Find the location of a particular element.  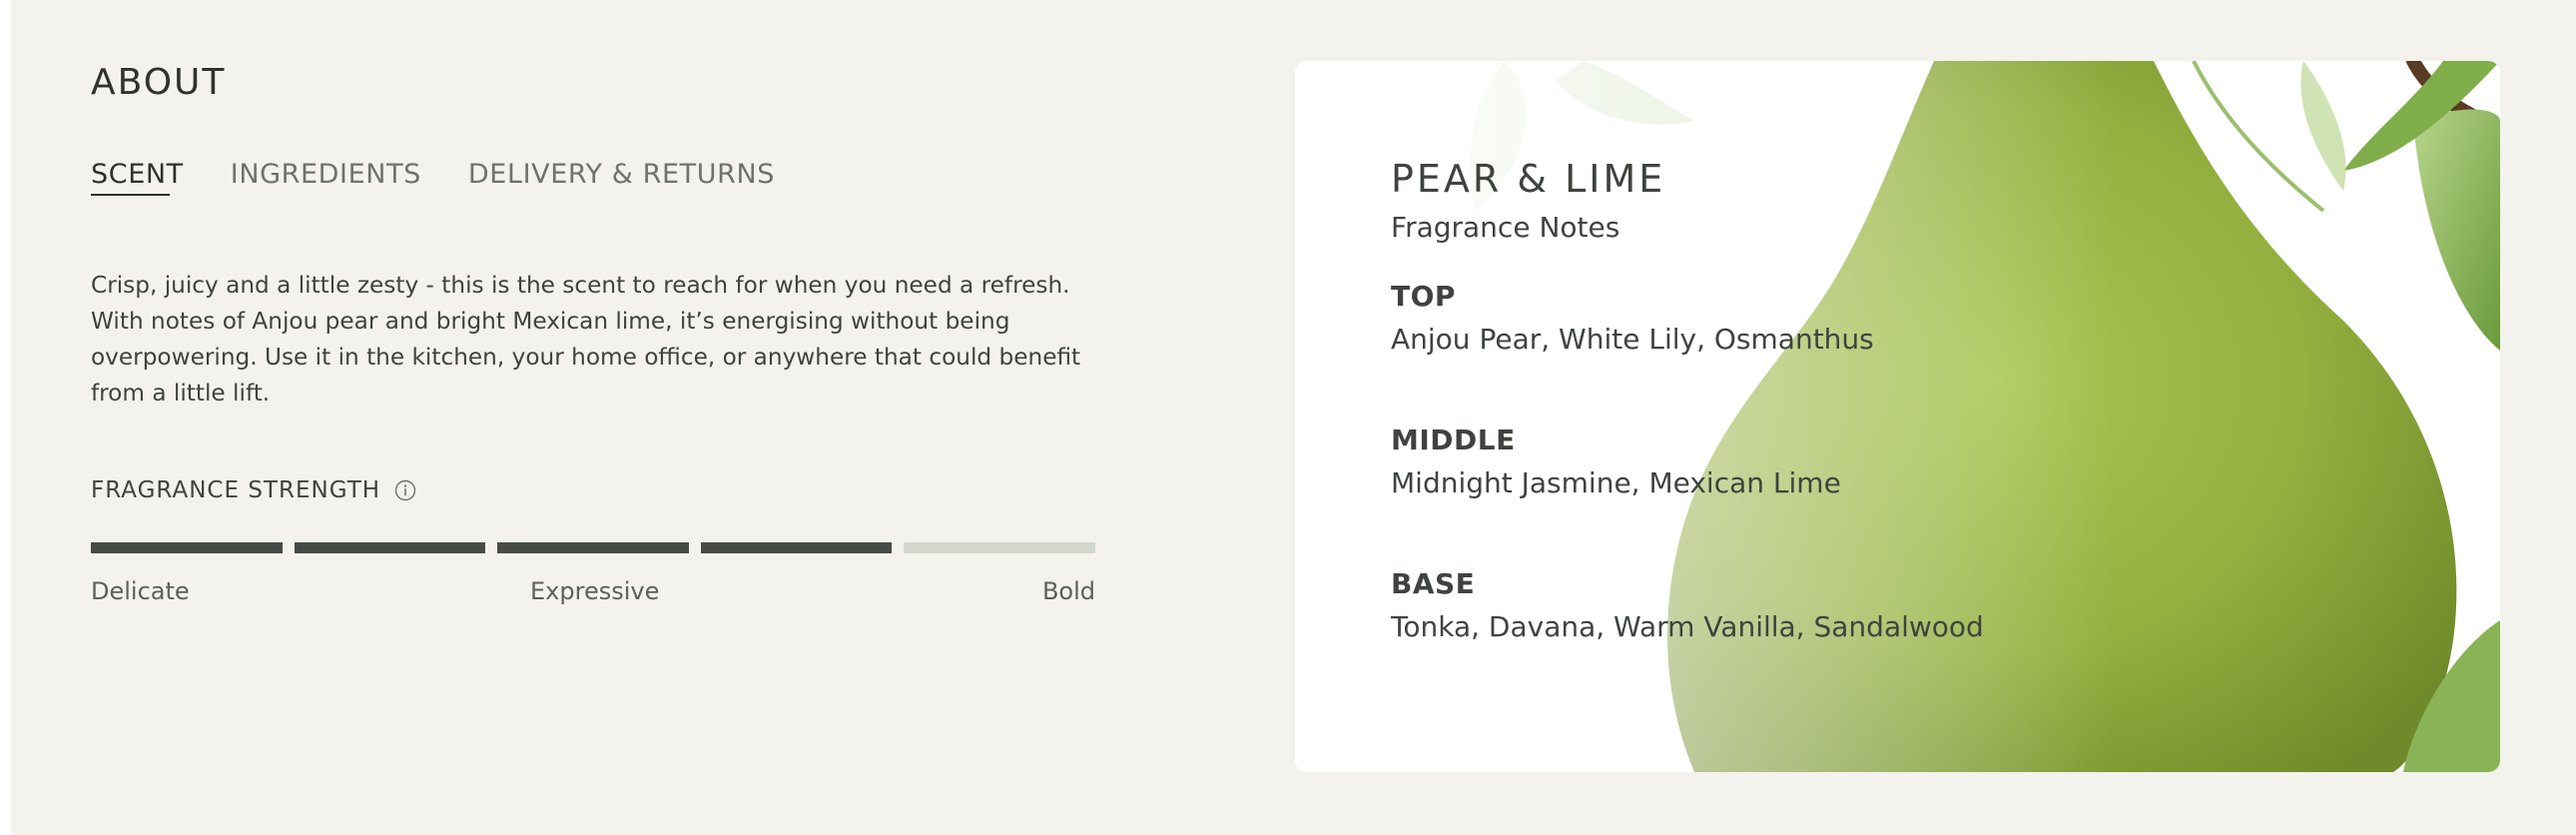

note-heading: MIDDLE is located at coordinates (1453, 439).